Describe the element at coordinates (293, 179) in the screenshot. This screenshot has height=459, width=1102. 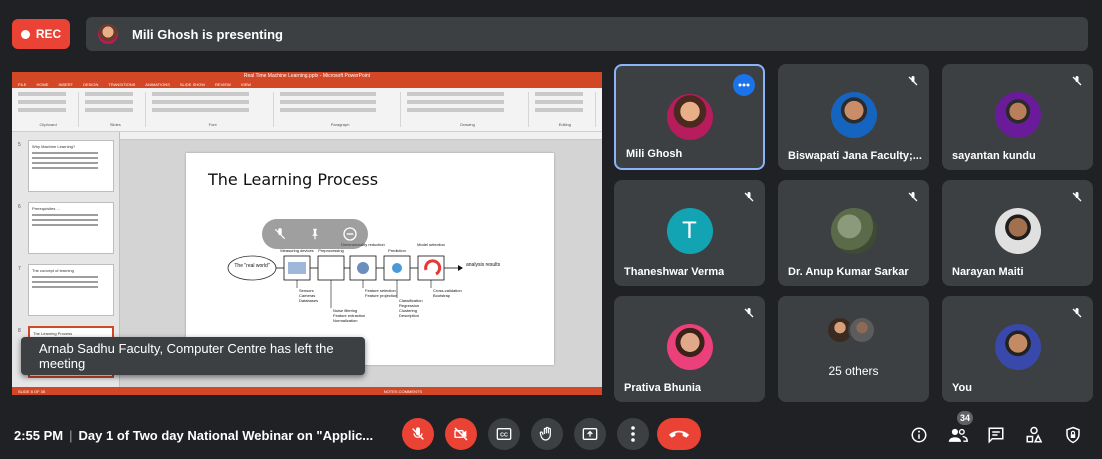
I see `slide-title: The Learning Process` at that location.